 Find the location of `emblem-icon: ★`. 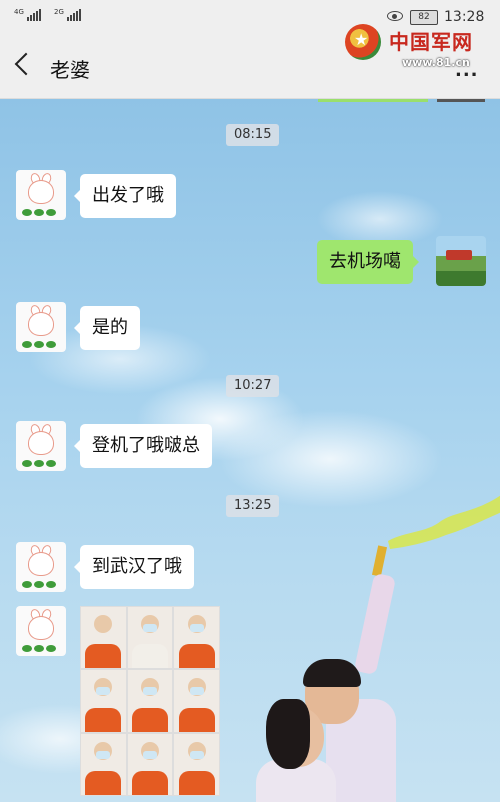

emblem-icon: ★ is located at coordinates (363, 42).